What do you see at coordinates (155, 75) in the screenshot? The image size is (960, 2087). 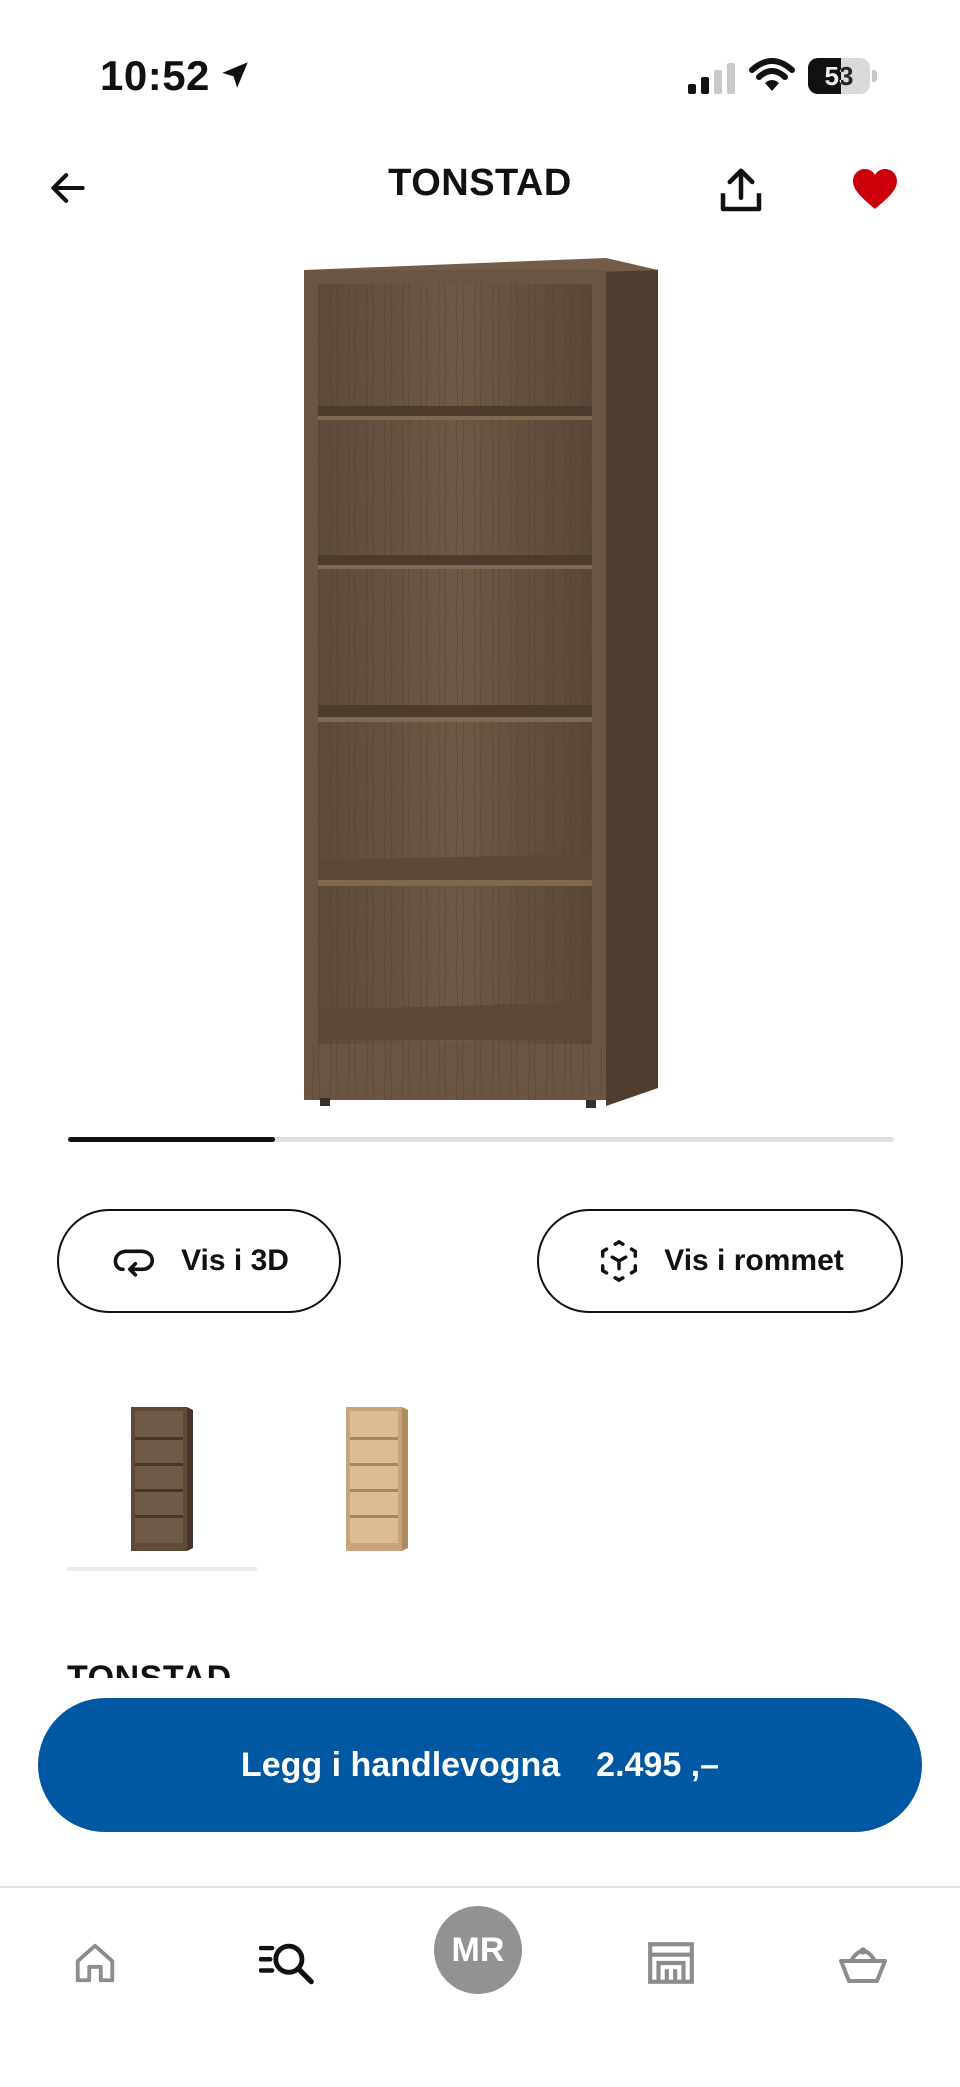 I see `status-time: 10:52` at bounding box center [155, 75].